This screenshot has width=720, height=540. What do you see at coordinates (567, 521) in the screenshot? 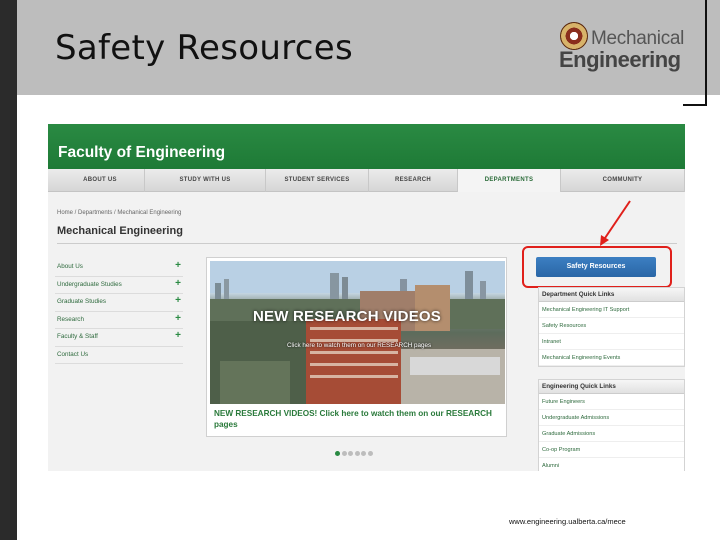
I see `website-url: www.engineering.ualberta.ca/mece` at bounding box center [567, 521].